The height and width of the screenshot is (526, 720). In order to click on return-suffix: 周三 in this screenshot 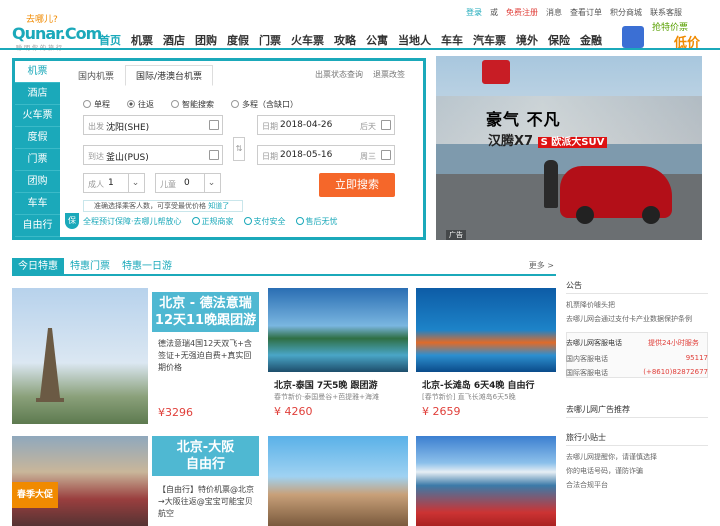, I will do `click(368, 156)`.